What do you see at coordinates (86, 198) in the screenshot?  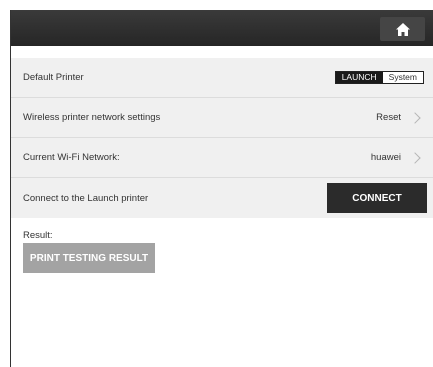 I see `connect-printer-label: Connect to the Launch printer` at bounding box center [86, 198].